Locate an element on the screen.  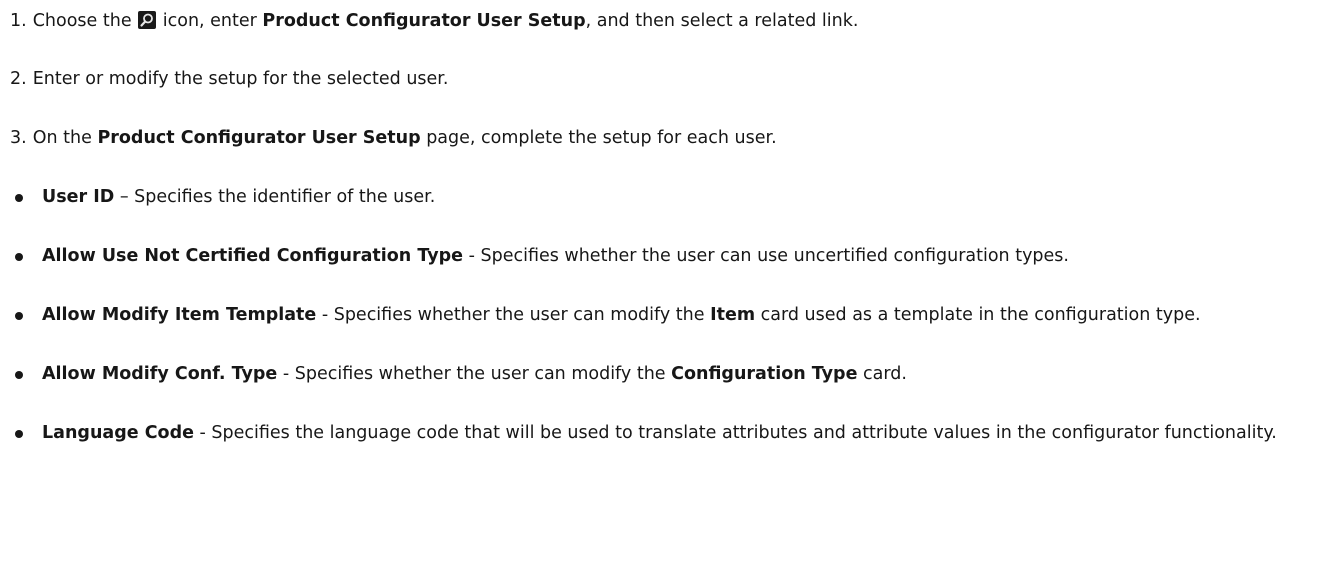
field-name: Allow Modify Item Template is located at coordinates (179, 315).